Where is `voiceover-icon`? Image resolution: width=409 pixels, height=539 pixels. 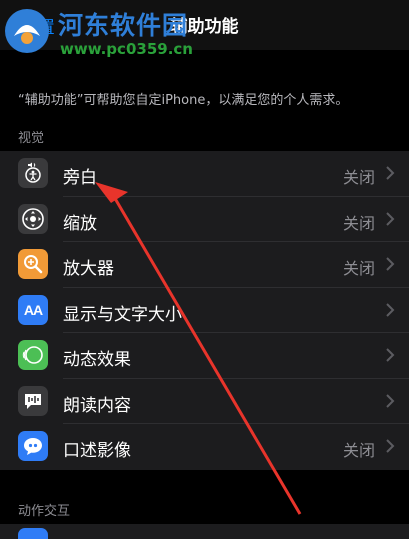
voiceover-icon is located at coordinates (33, 173).